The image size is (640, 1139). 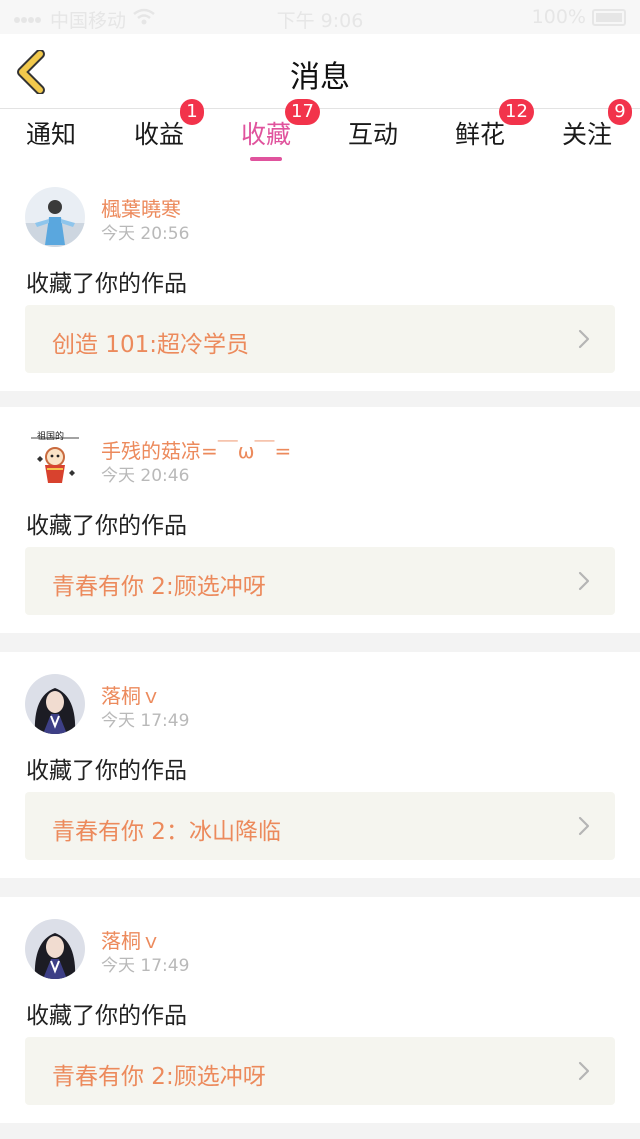 I want to click on tab-flowers: 鲜花 12, so click(x=494, y=132).